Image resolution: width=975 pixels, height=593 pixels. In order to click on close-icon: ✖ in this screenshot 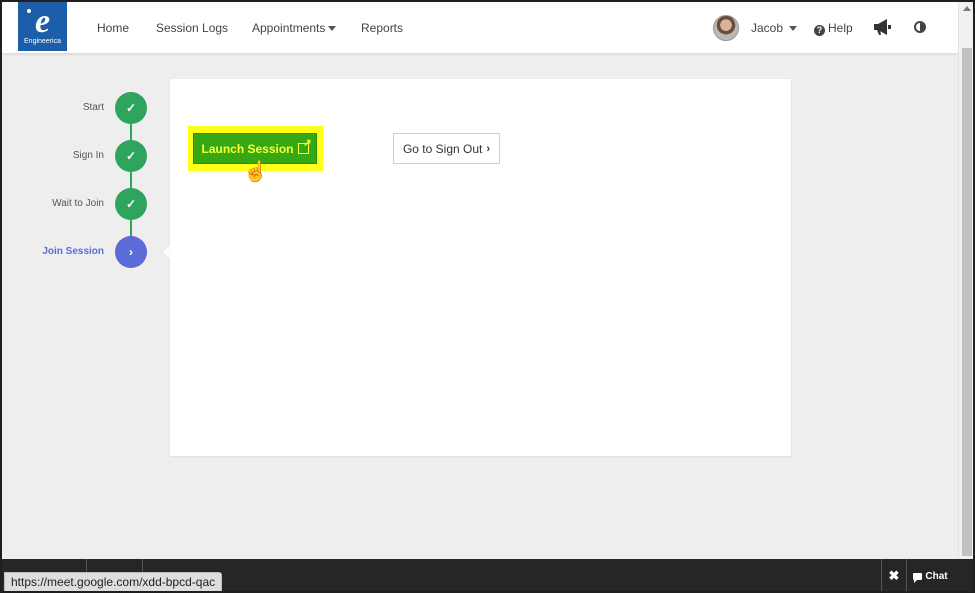, I will do `click(893, 575)`.